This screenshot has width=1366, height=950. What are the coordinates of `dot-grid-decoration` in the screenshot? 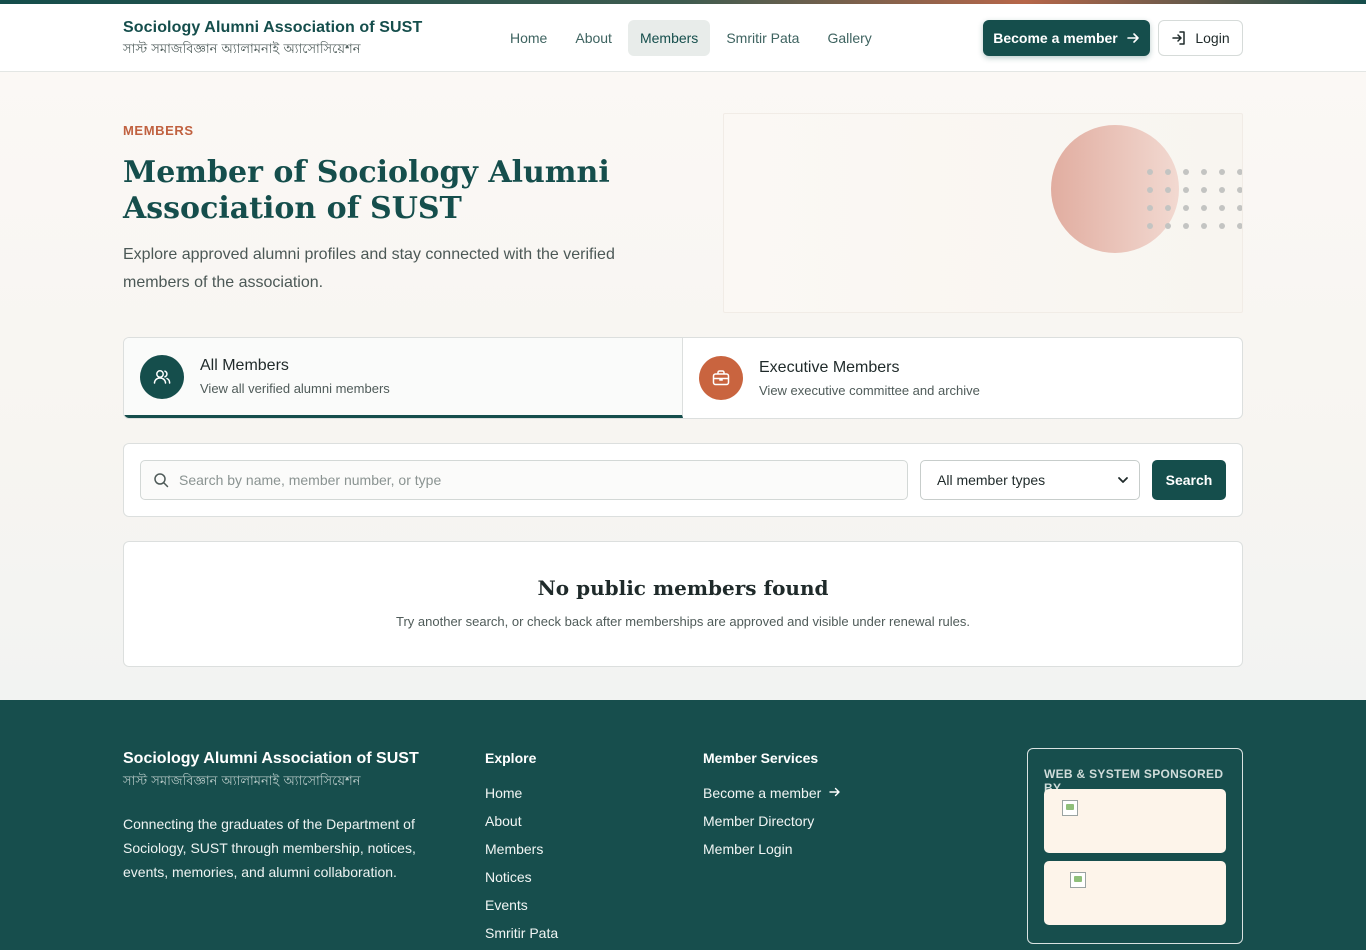 It's located at (1194, 199).